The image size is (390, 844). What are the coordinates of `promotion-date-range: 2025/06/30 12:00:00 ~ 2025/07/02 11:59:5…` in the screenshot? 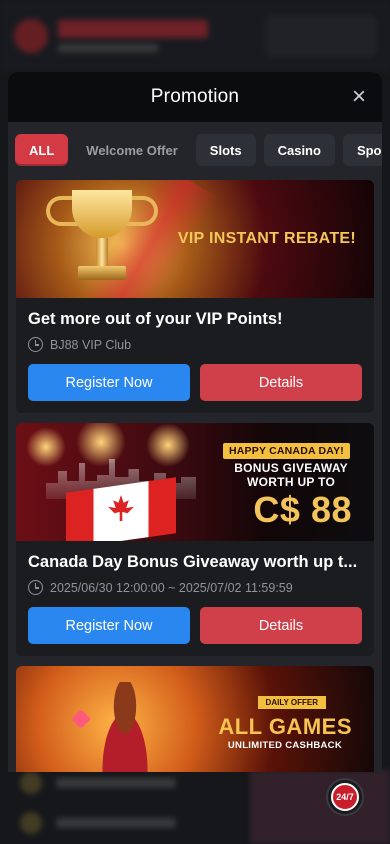 It's located at (171, 587).